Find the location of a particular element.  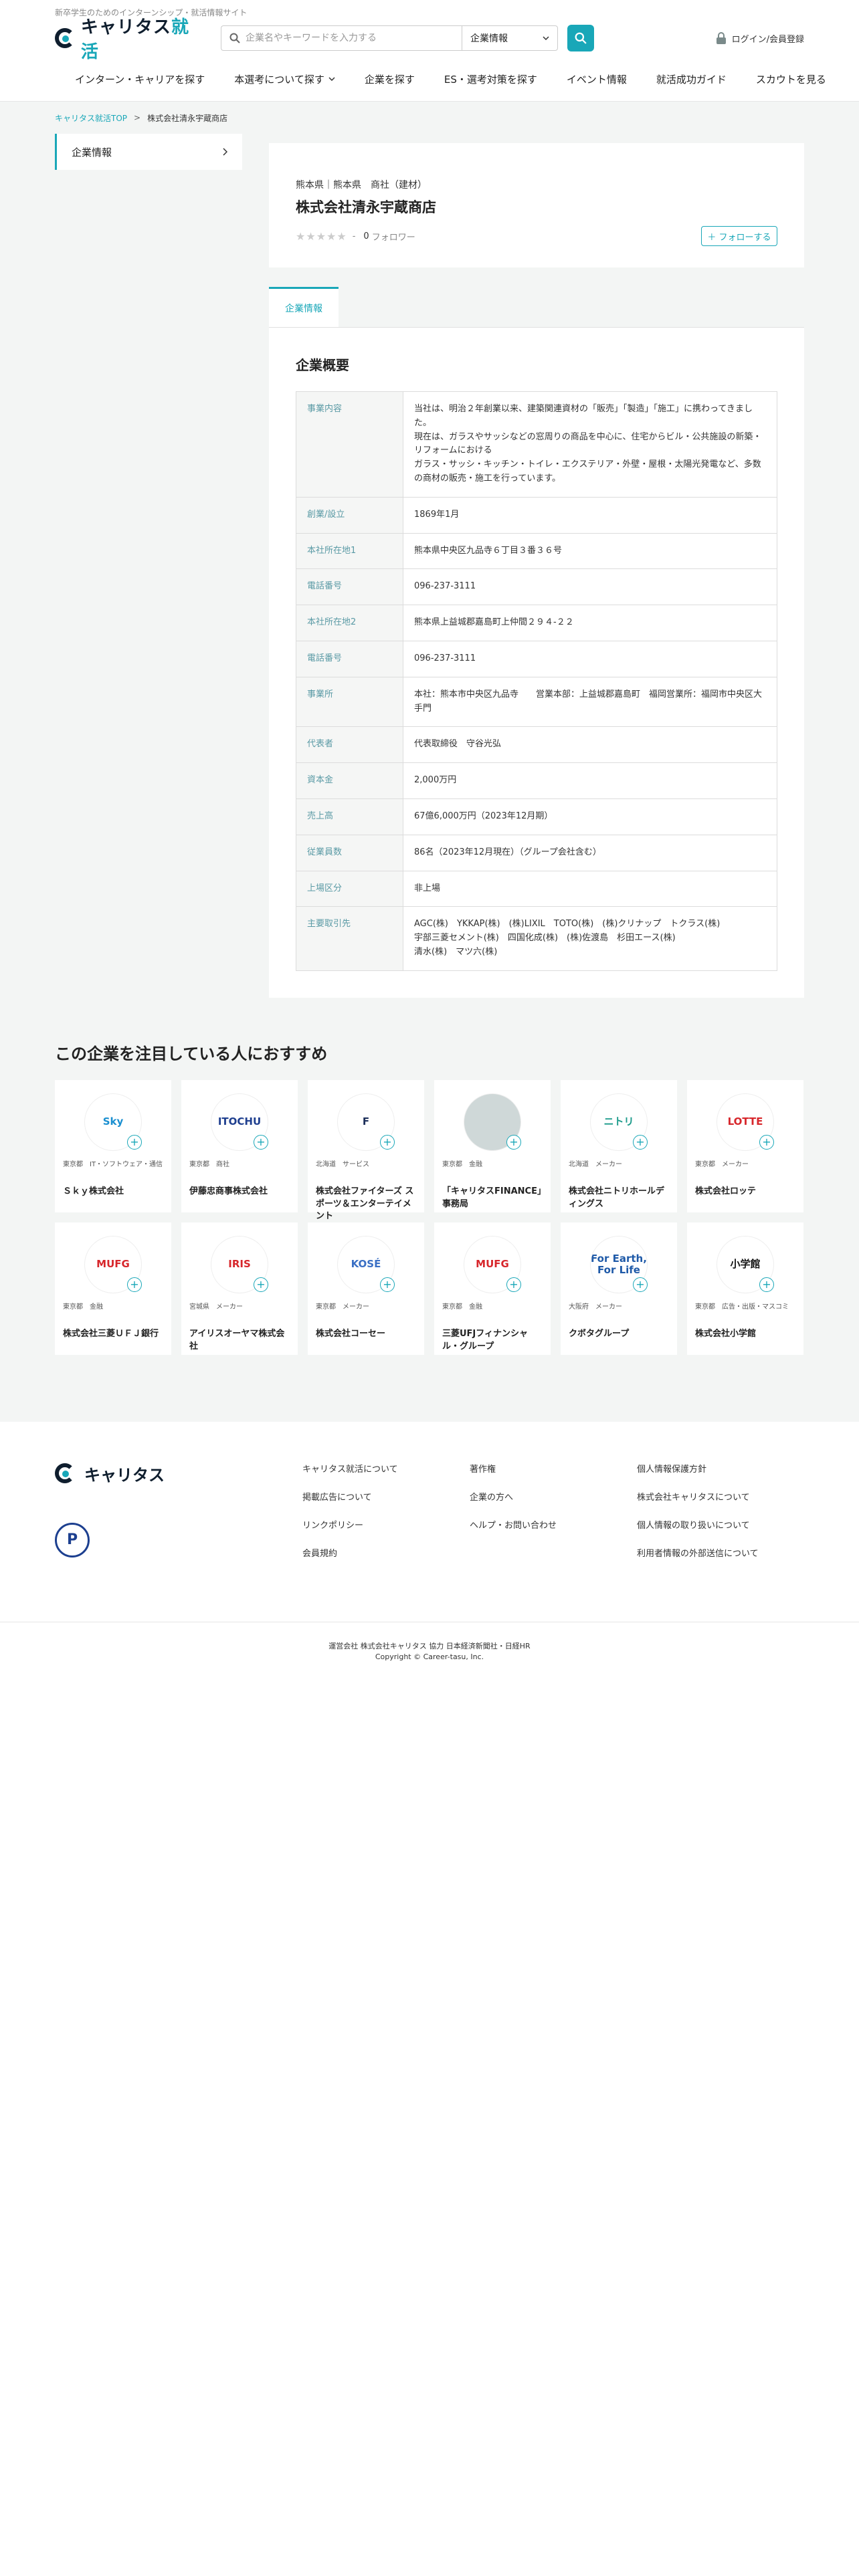

nav-item-internship: インターン・キャリアを探す is located at coordinates (140, 79).